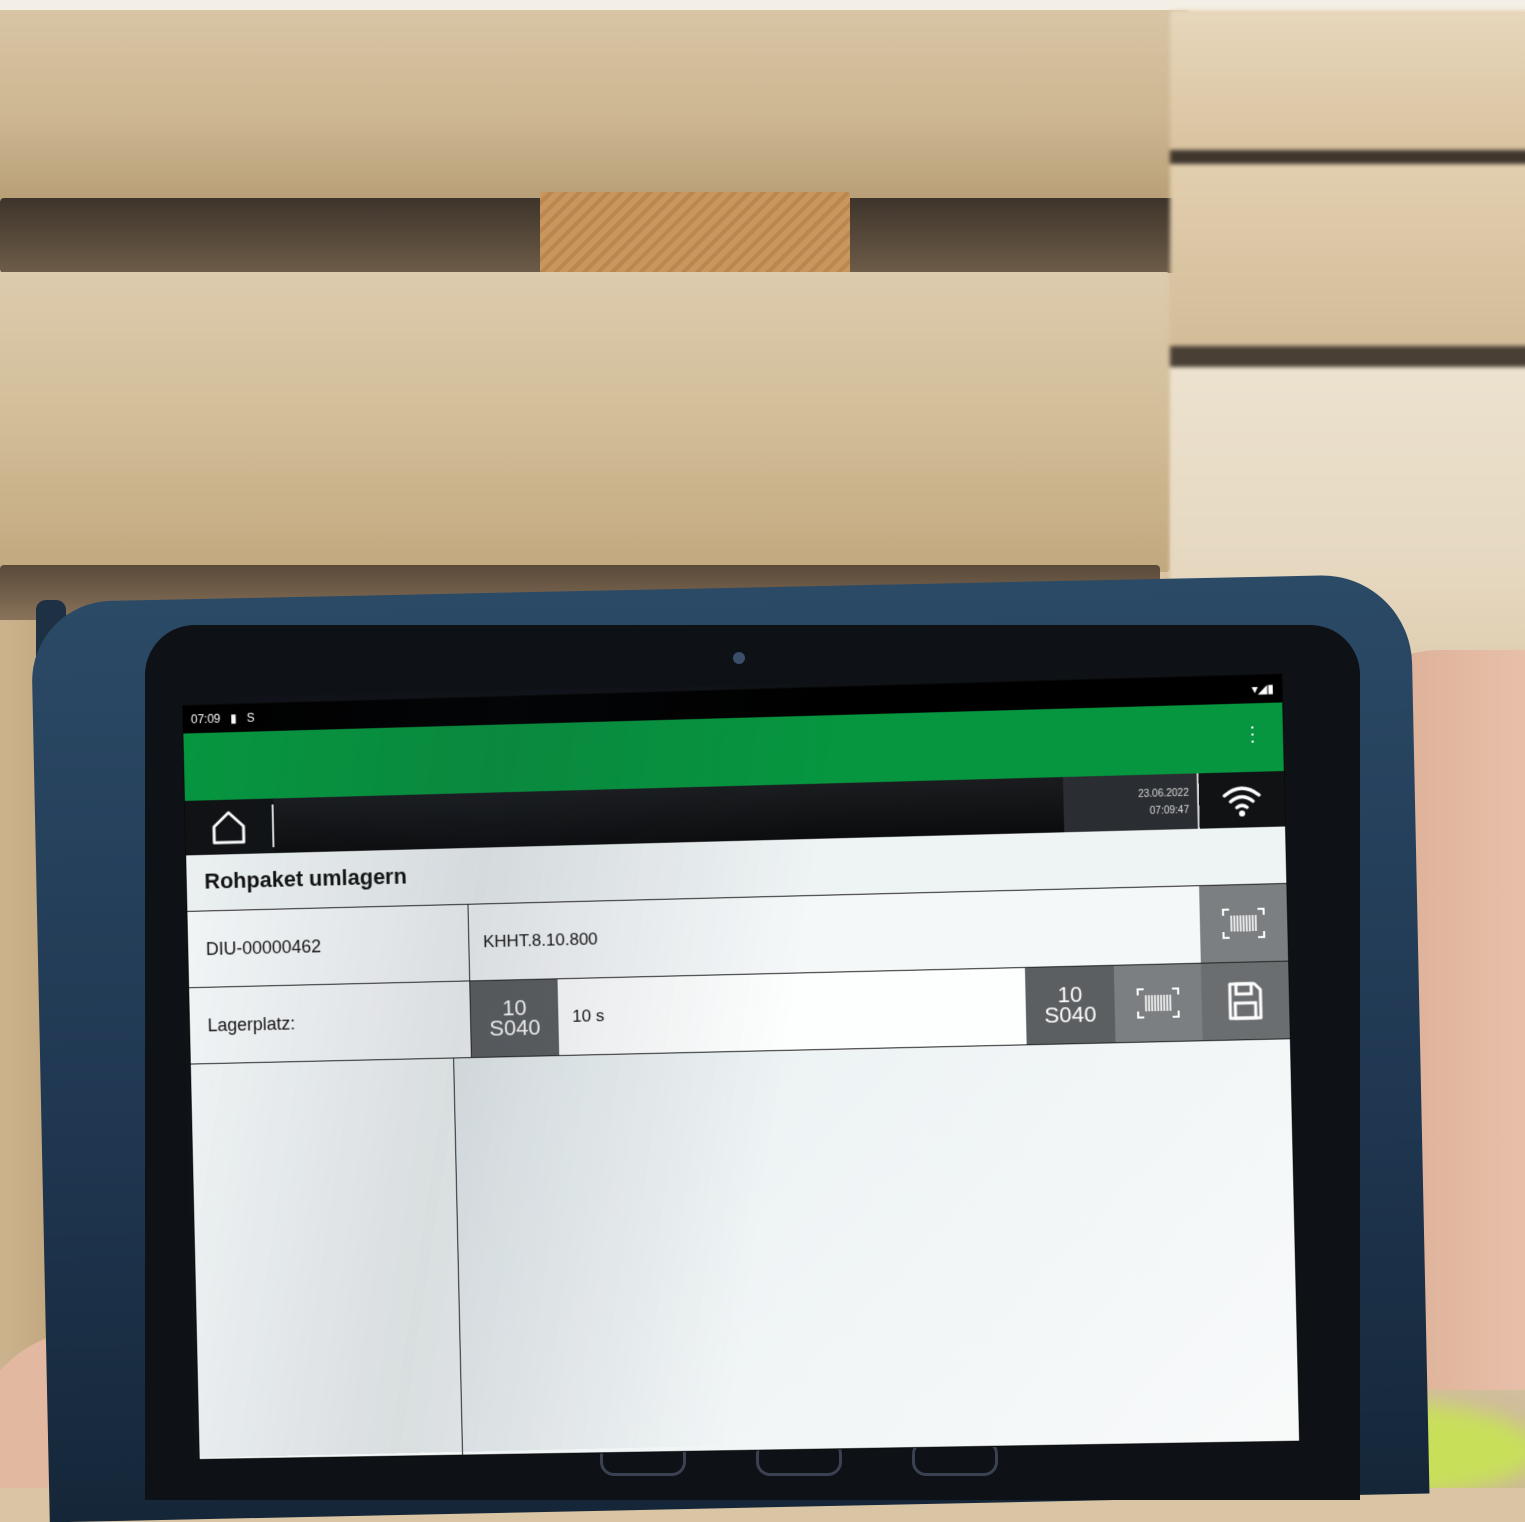 Image resolution: width=1525 pixels, height=1522 pixels. I want to click on package-id: DIU-00000462, so click(328, 946).